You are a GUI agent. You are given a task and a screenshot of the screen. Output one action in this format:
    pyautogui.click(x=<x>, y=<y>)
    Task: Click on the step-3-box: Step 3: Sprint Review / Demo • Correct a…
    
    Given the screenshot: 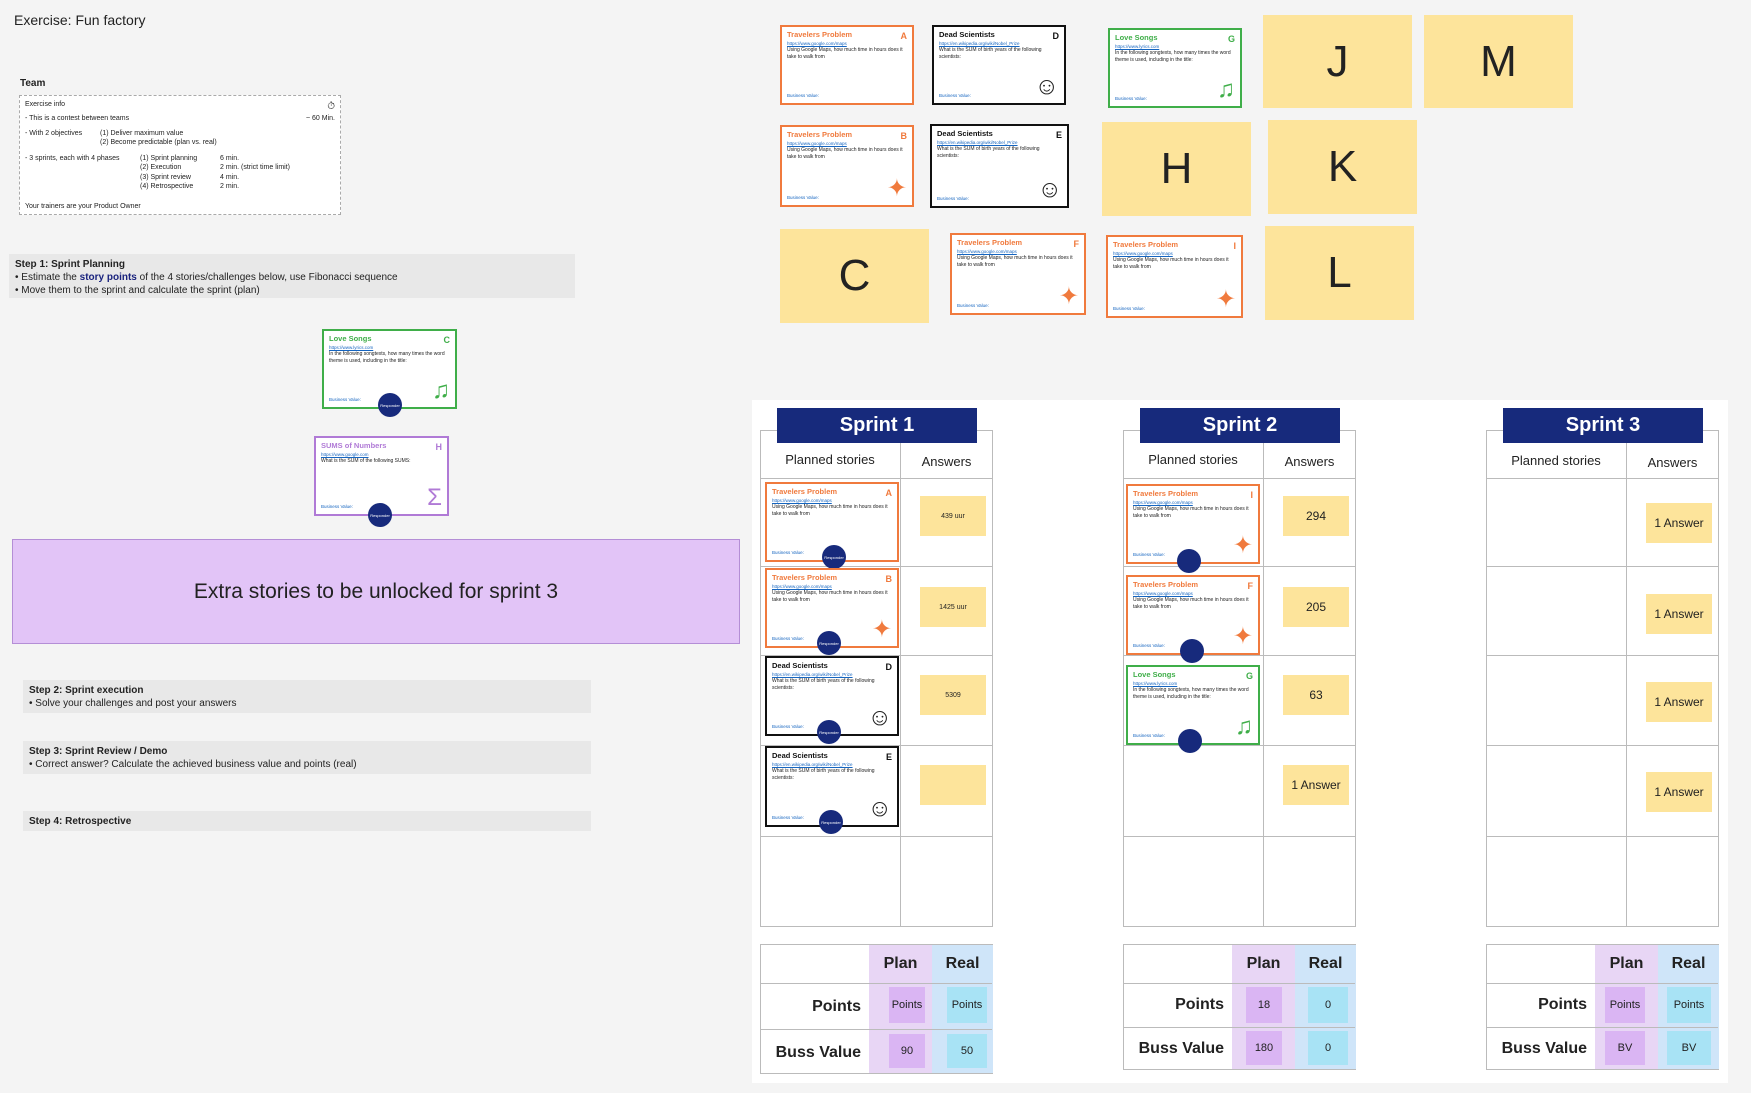 What is the action you would take?
    pyautogui.click(x=307, y=757)
    